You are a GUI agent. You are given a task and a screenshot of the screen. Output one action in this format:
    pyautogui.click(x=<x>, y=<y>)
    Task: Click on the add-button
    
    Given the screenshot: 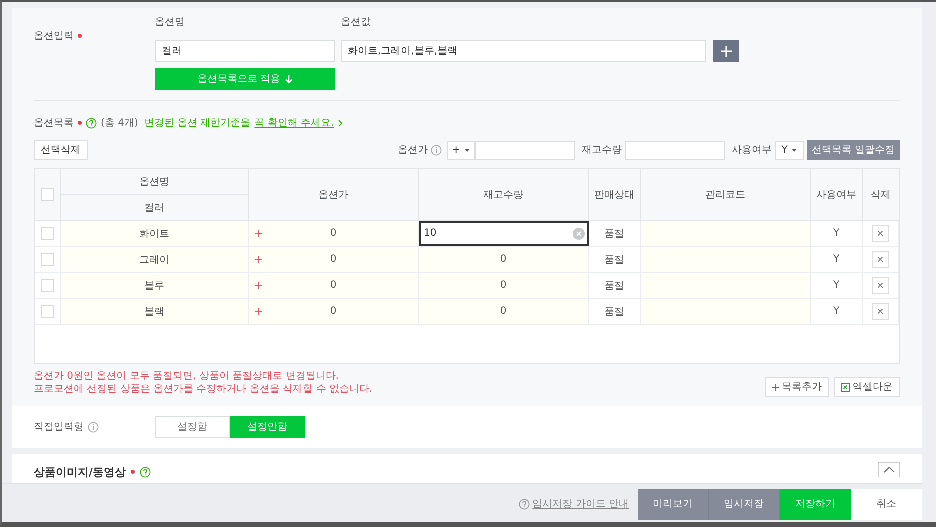 What is the action you would take?
    pyautogui.click(x=726, y=51)
    